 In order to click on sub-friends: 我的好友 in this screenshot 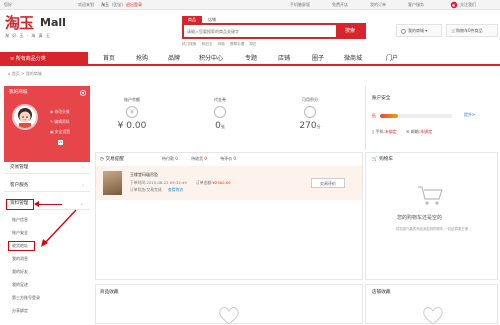, I will do `click(20, 272)`.